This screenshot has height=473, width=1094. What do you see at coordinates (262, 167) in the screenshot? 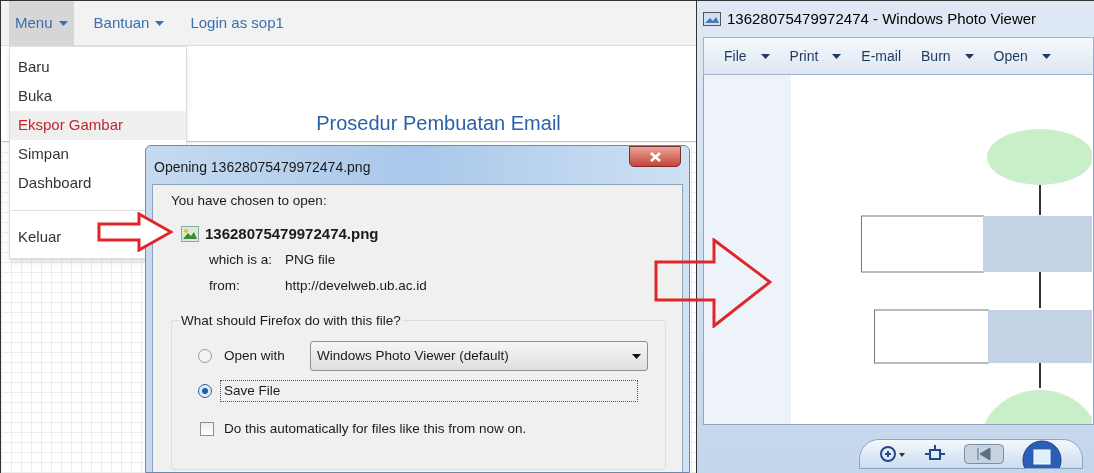
I see `dialog-title: Opening 13628075479972474.png` at bounding box center [262, 167].